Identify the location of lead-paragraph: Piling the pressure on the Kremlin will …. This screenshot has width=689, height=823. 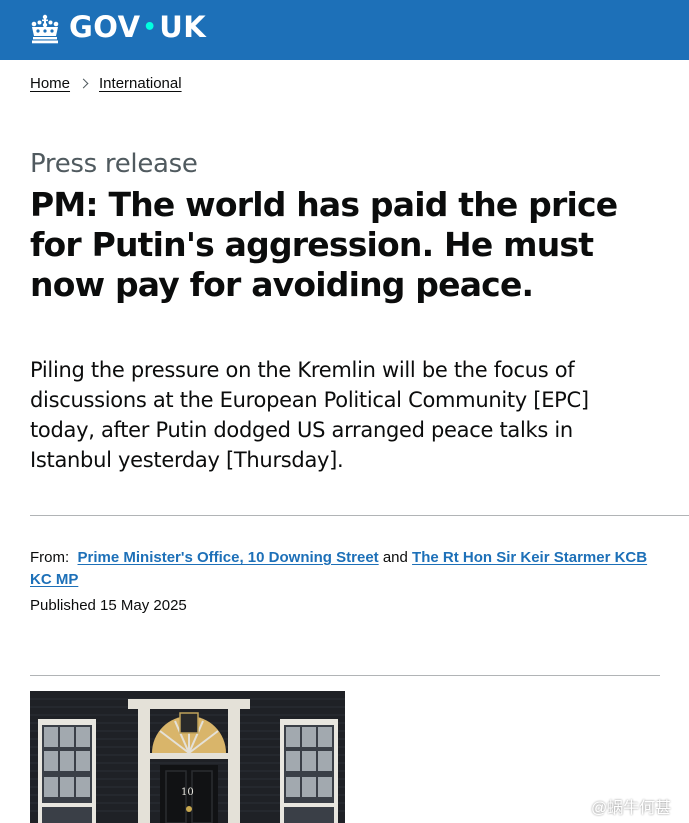
(309, 415).